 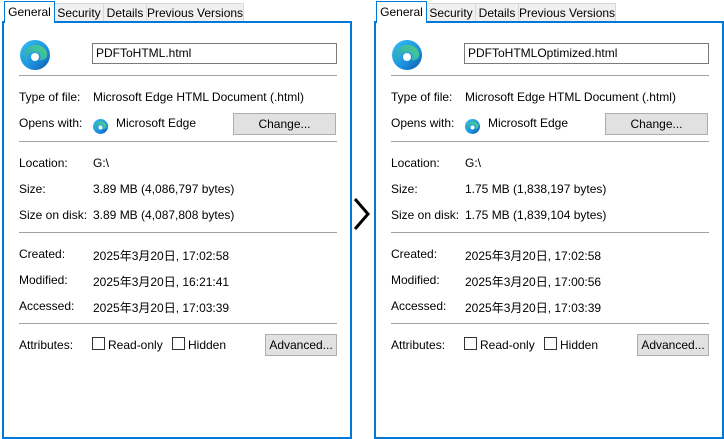 What do you see at coordinates (164, 189) in the screenshot?
I see `size-value: 3.89 MB (4,086,797 bytes)` at bounding box center [164, 189].